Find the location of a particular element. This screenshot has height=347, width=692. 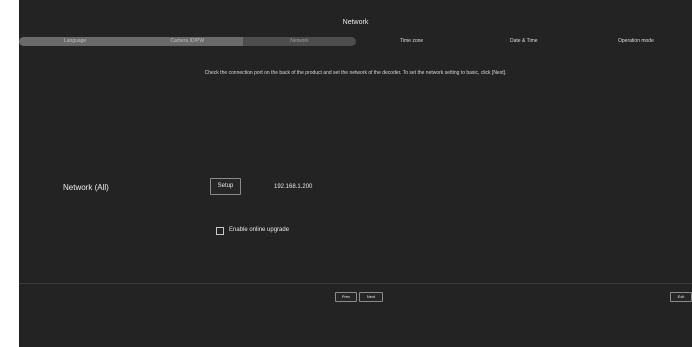

step-camera-id-pw: Camera ID/PW is located at coordinates (187, 41).